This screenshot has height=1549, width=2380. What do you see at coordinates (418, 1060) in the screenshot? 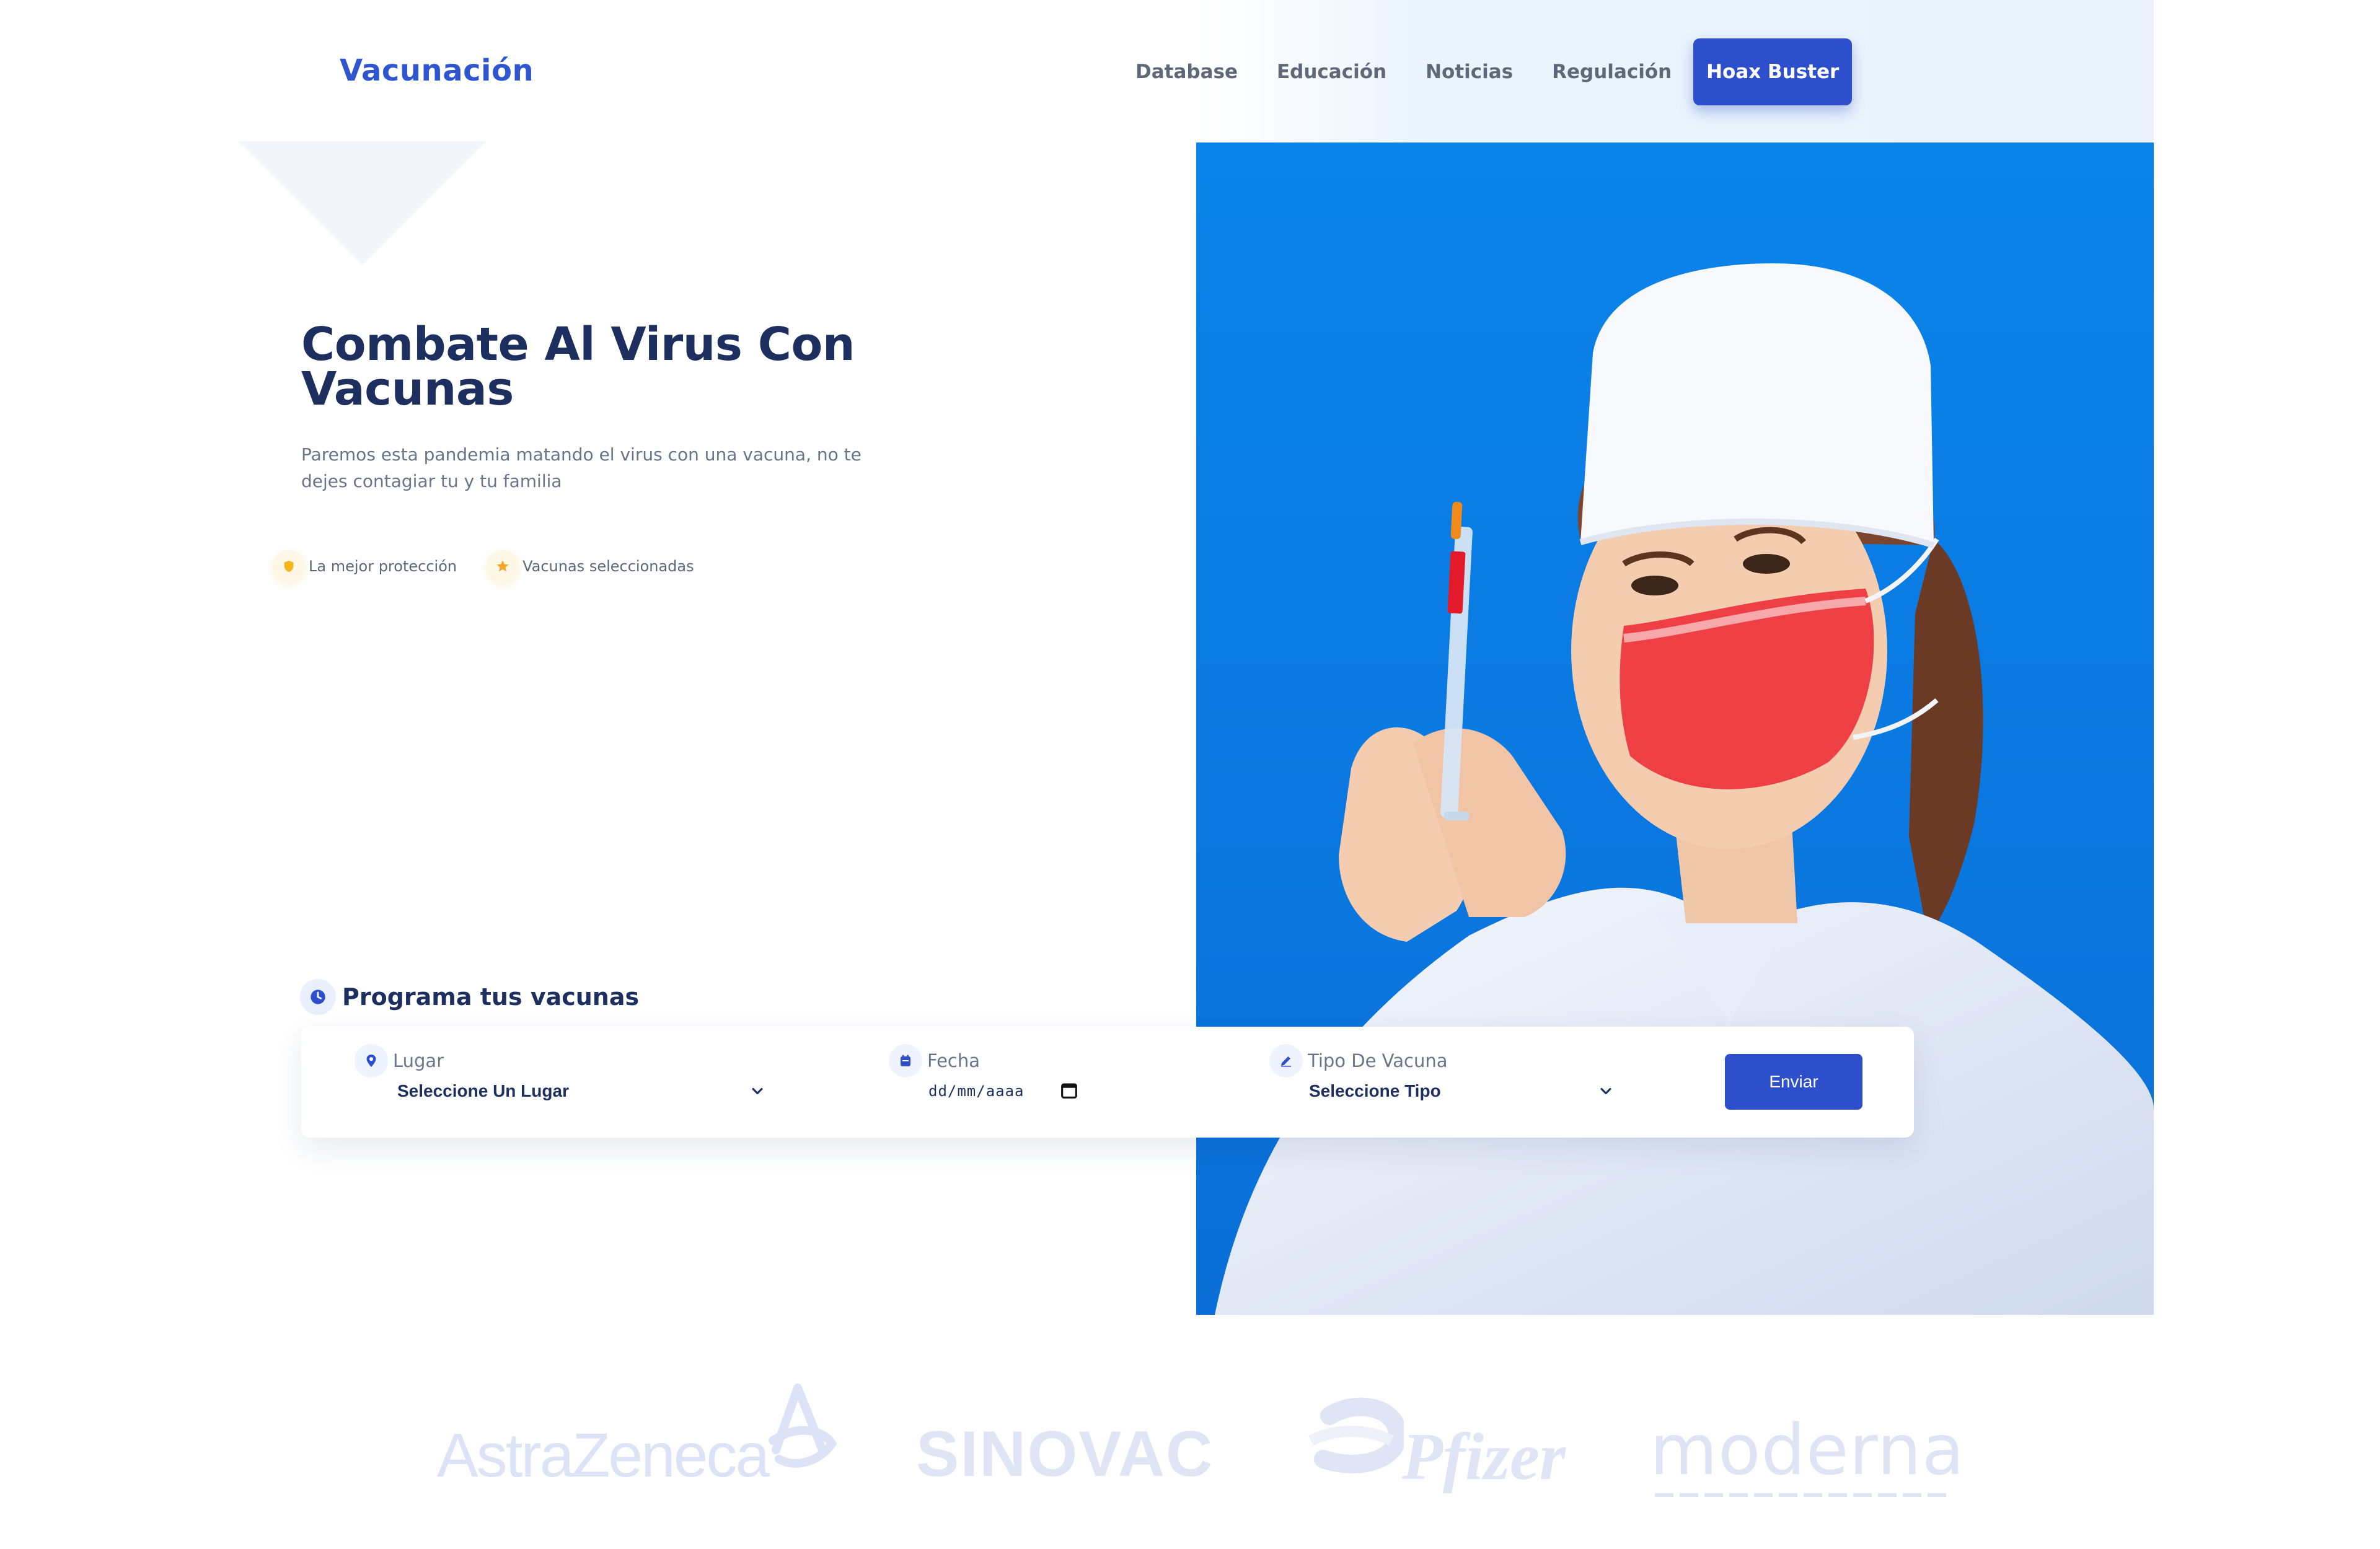
I see `place-label: Lugar` at bounding box center [418, 1060].